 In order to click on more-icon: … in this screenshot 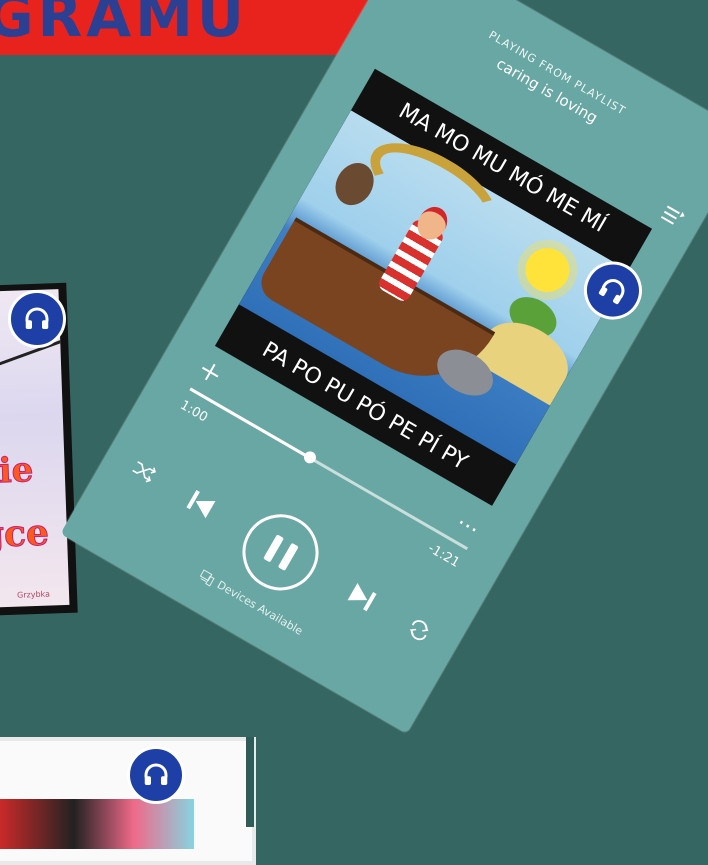, I will do `click(471, 521)`.